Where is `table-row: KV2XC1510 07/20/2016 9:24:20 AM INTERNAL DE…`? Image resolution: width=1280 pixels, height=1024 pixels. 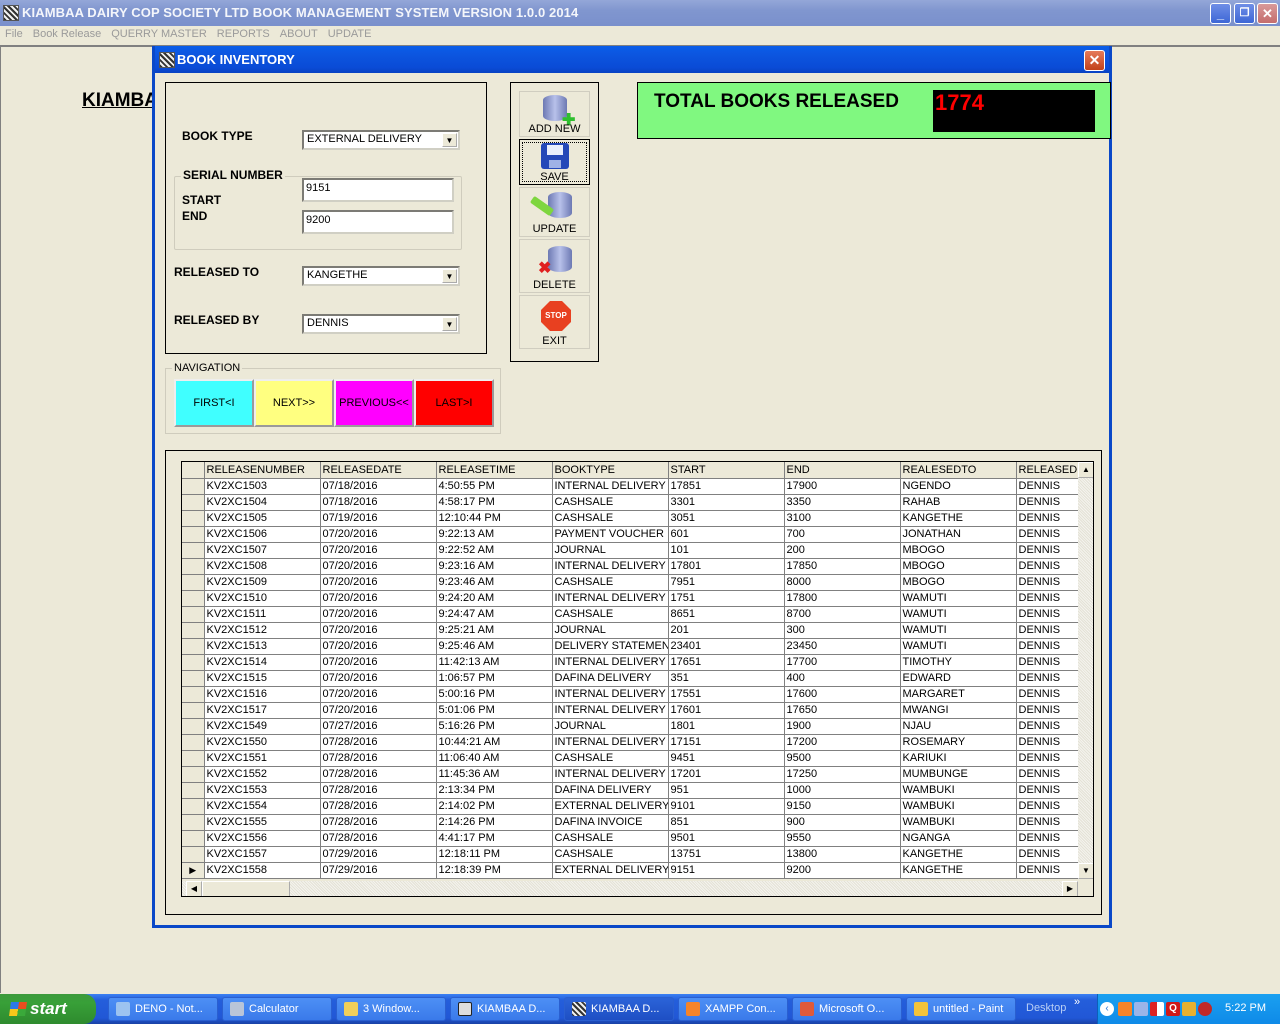
table-row: KV2XC1510 07/20/2016 9:24:20 AM INTERNAL DE… is located at coordinates (631, 598).